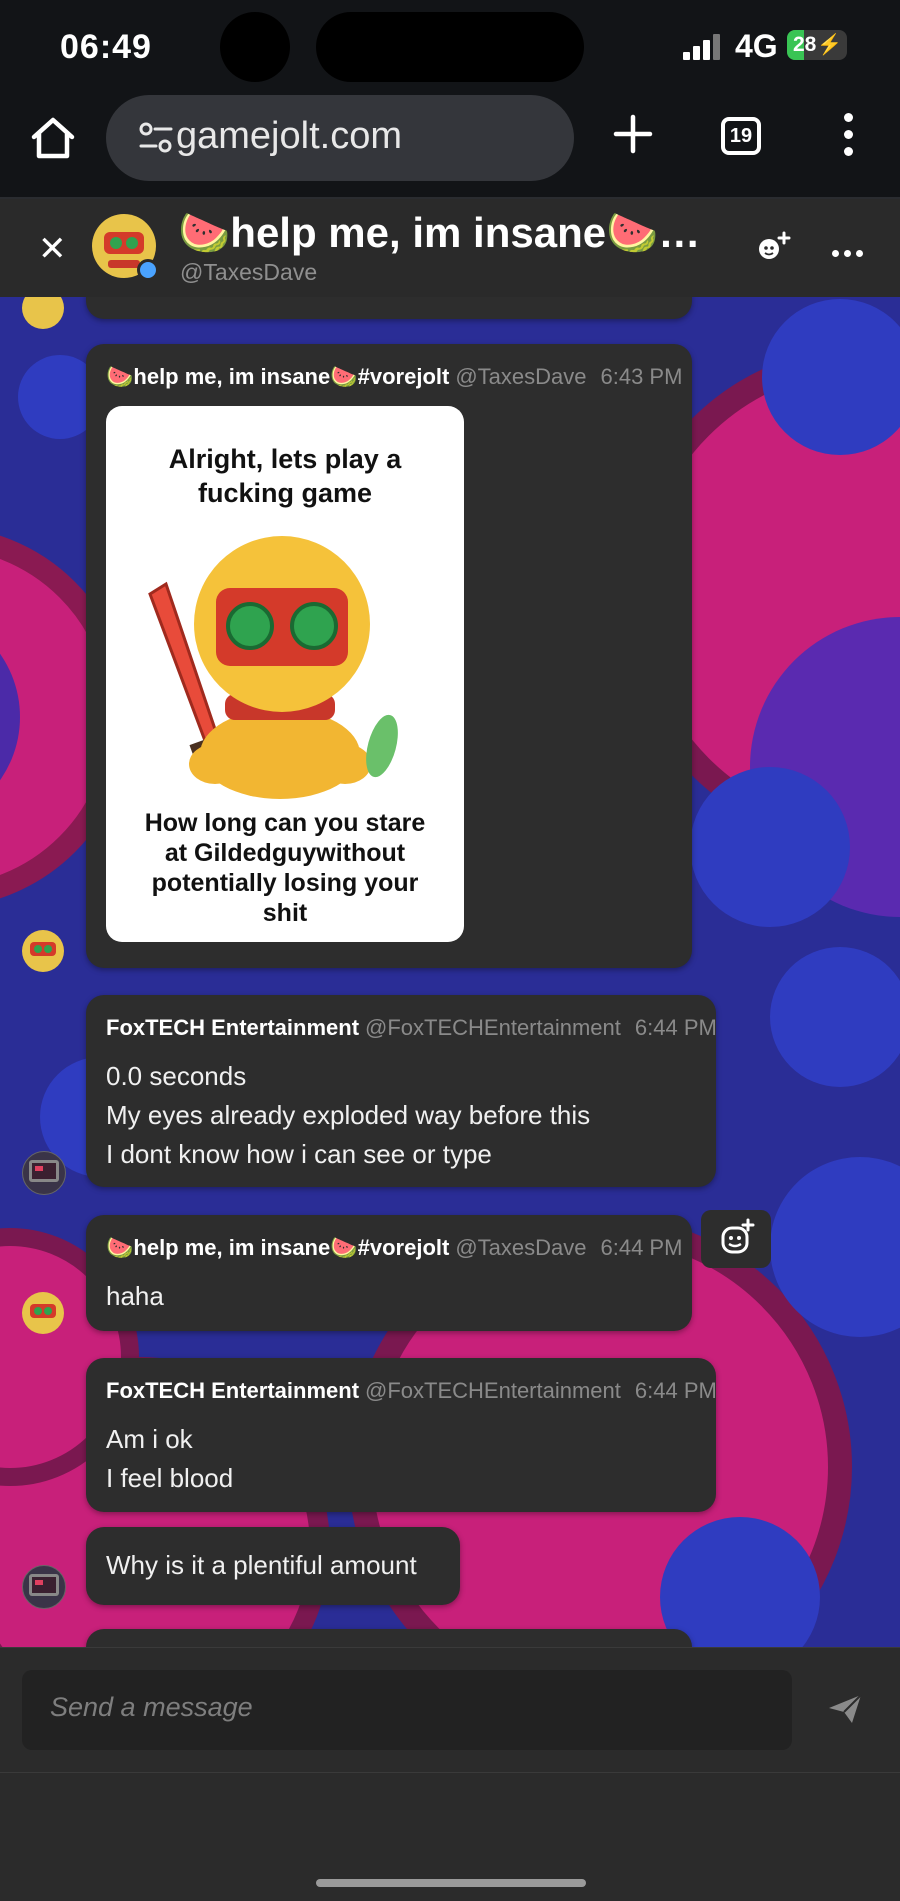  What do you see at coordinates (805, 44) in the screenshot?
I see `battery-level: 28` at bounding box center [805, 44].